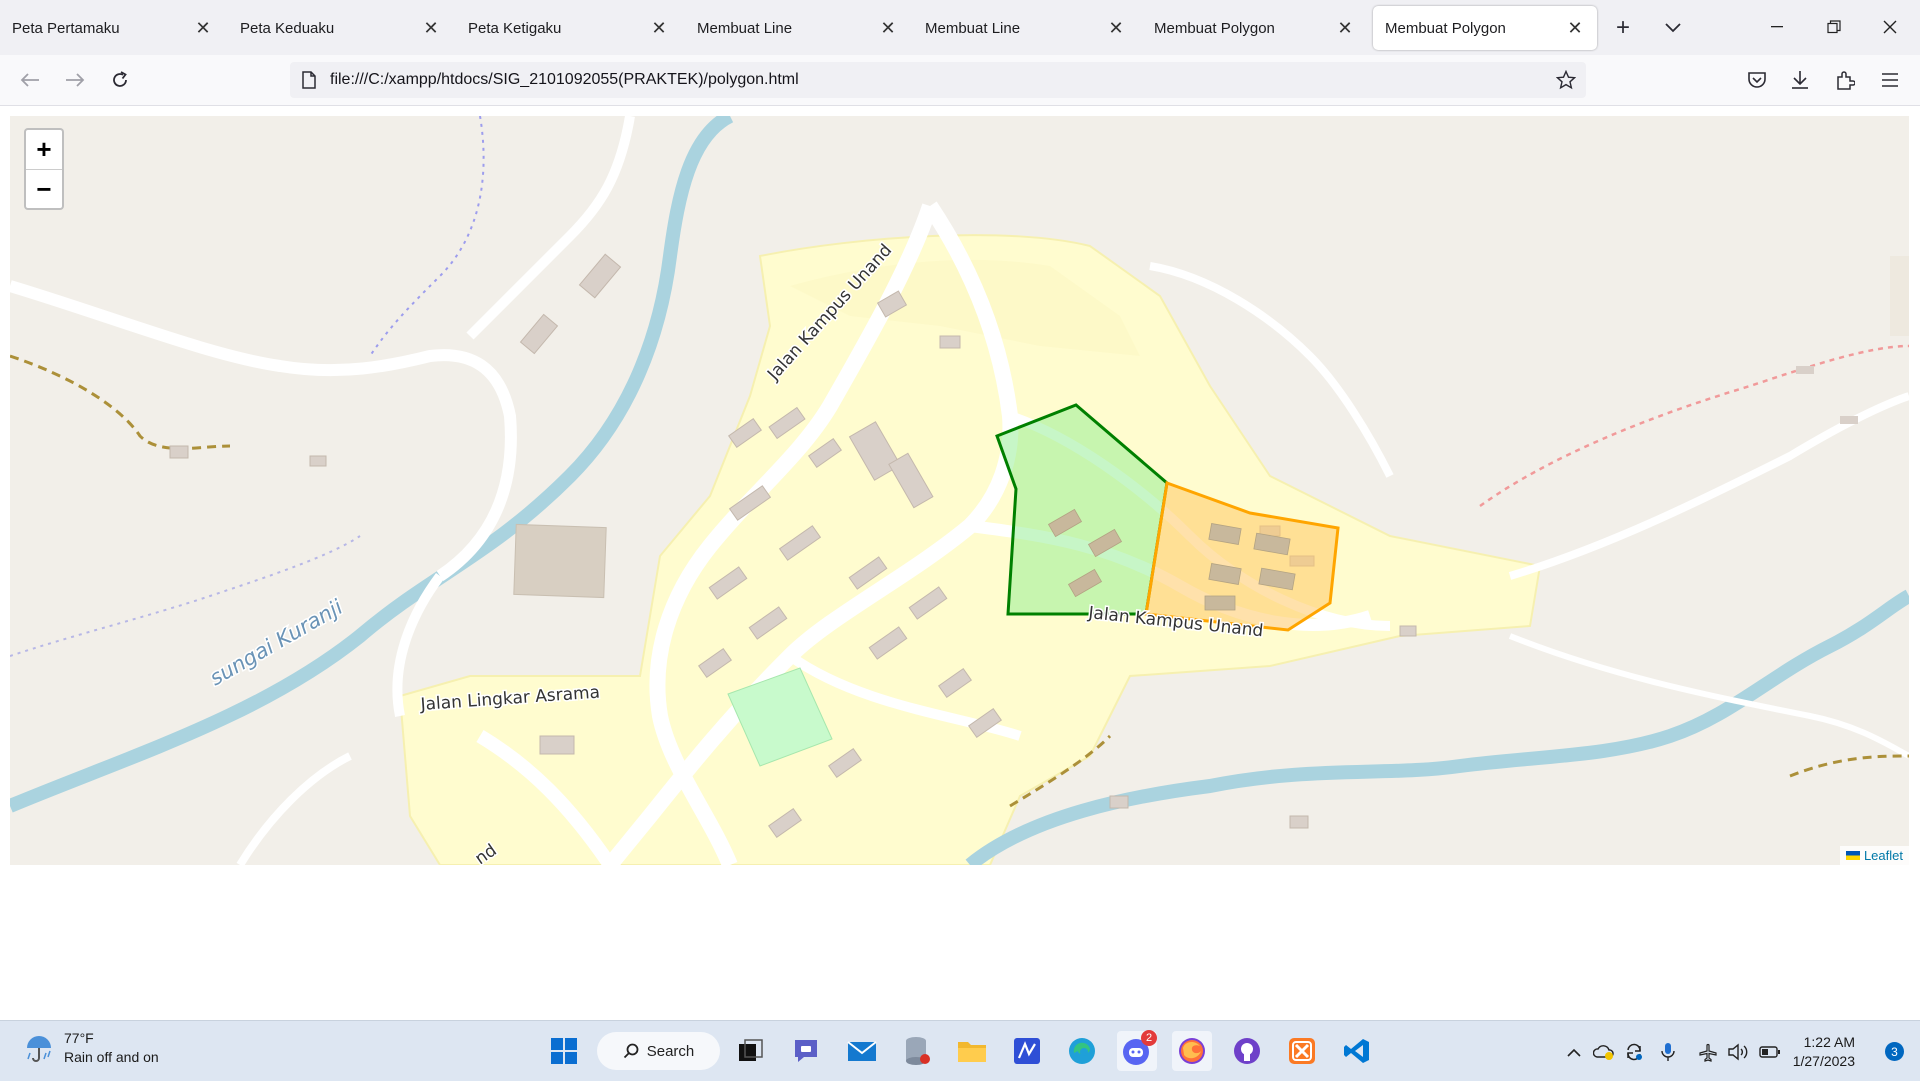 Image resolution: width=1920 pixels, height=1081 pixels. I want to click on tab-membuat-polygon-1: Membuat Polygon ✕, so click(1254, 28).